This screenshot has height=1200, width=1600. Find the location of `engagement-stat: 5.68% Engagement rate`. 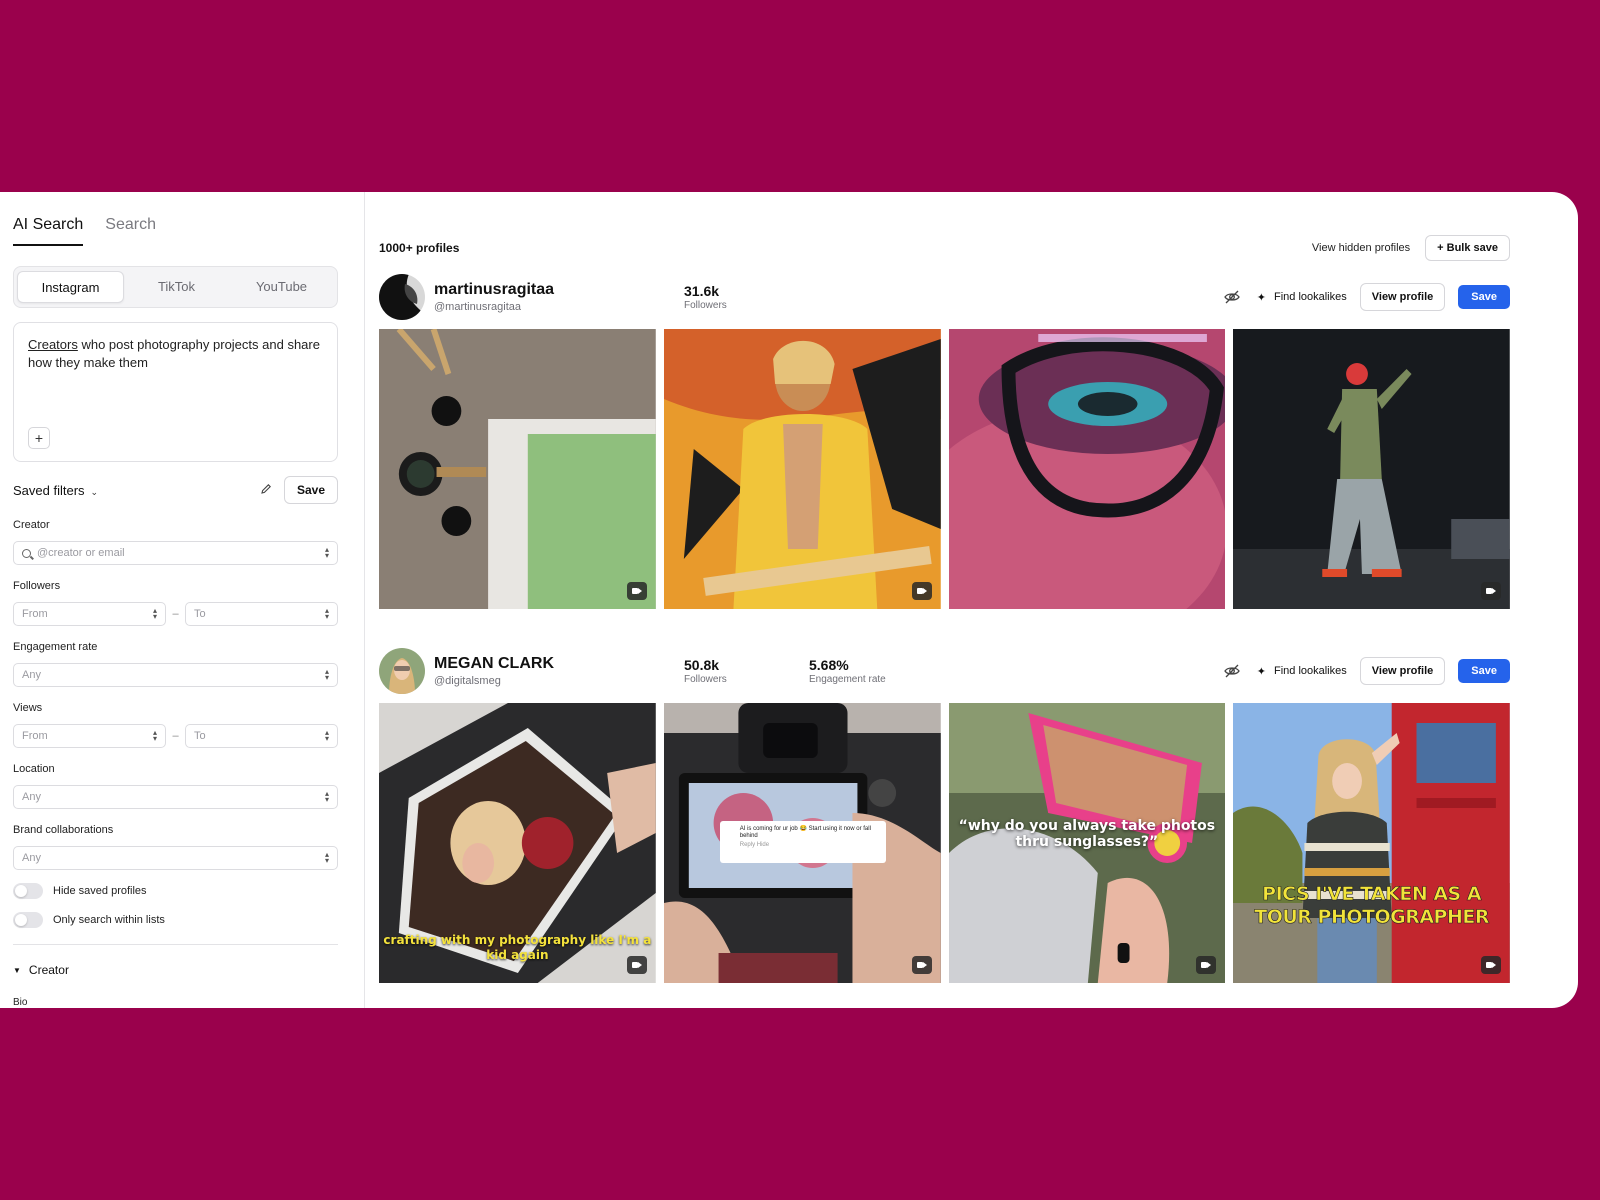

engagement-stat: 5.68% Engagement rate is located at coordinates (871, 671).